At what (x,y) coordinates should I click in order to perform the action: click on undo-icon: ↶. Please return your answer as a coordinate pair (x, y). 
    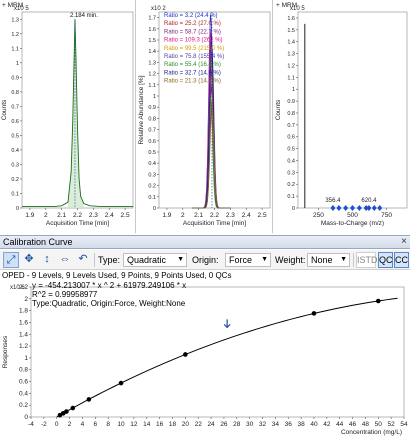
    Looking at the image, I should click on (83, 260).